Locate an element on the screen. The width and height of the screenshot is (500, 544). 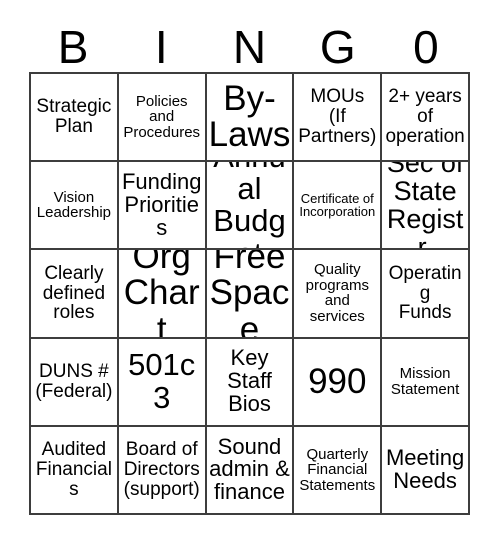
bingo-cell: Sound admin & finance is located at coordinates (250, 470).